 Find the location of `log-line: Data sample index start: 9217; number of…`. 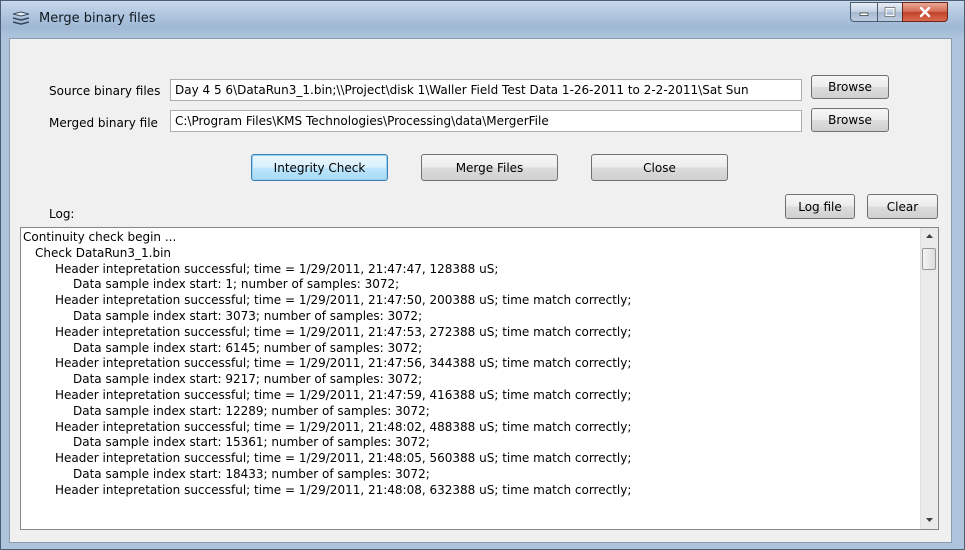

log-line: Data sample index start: 9217; number of… is located at coordinates (248, 379).